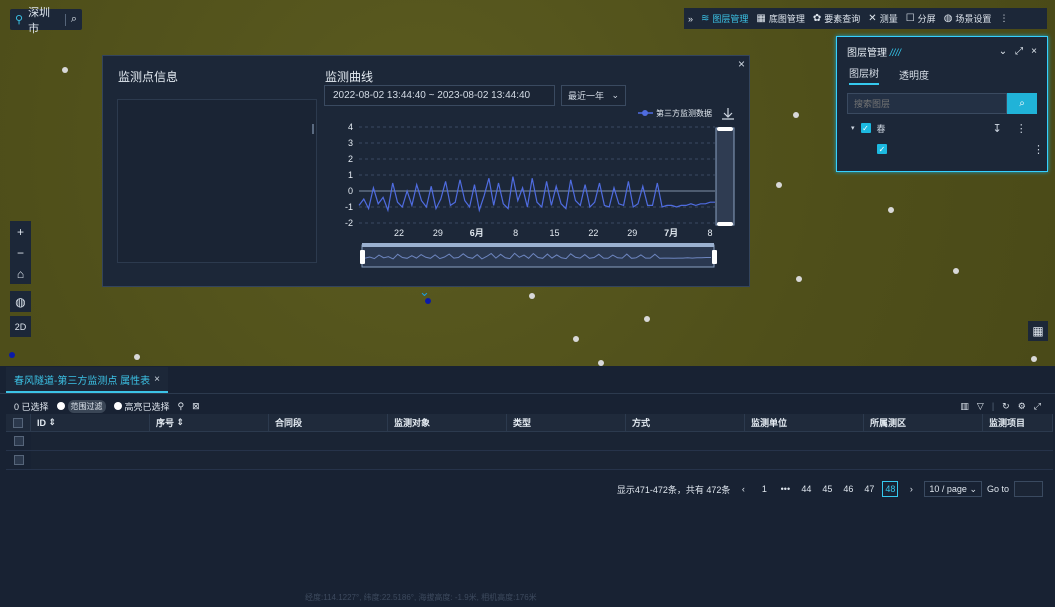 This screenshot has height=607, width=1055. I want to click on divider, so click(65, 19).